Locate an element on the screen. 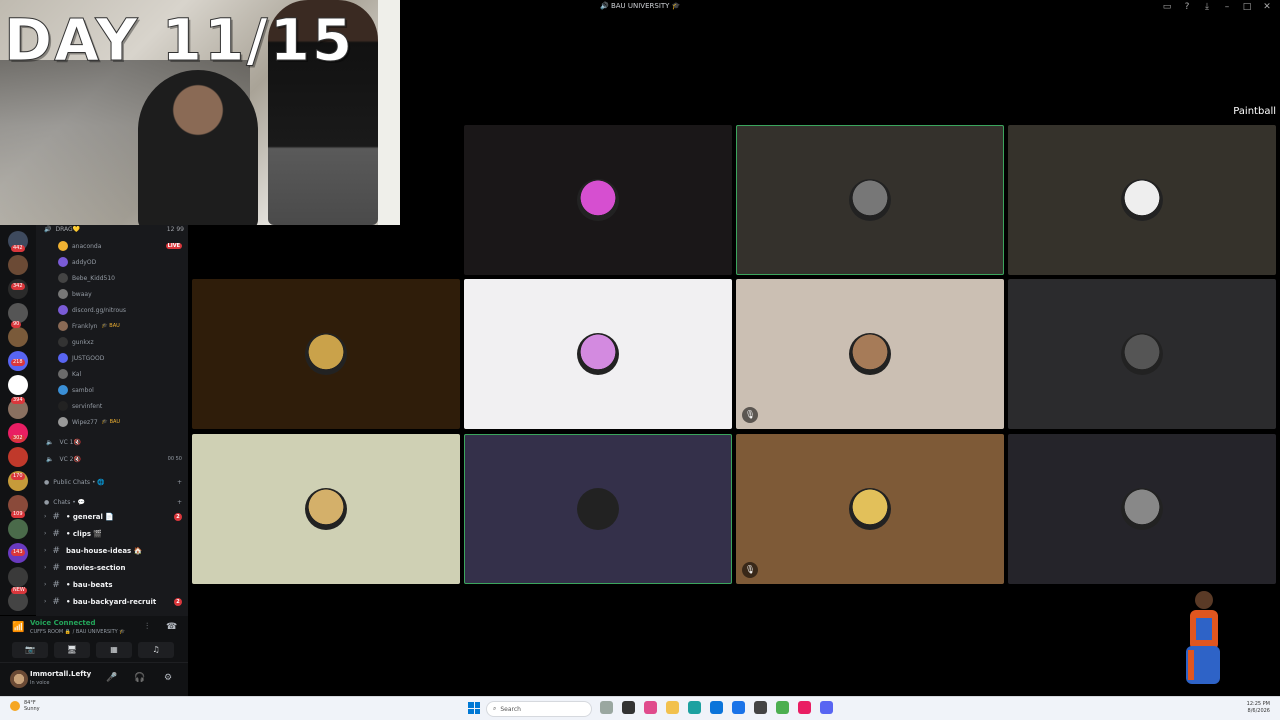  text-channel: › # • bau-backyard-recruit 2 is located at coordinates (113, 601).